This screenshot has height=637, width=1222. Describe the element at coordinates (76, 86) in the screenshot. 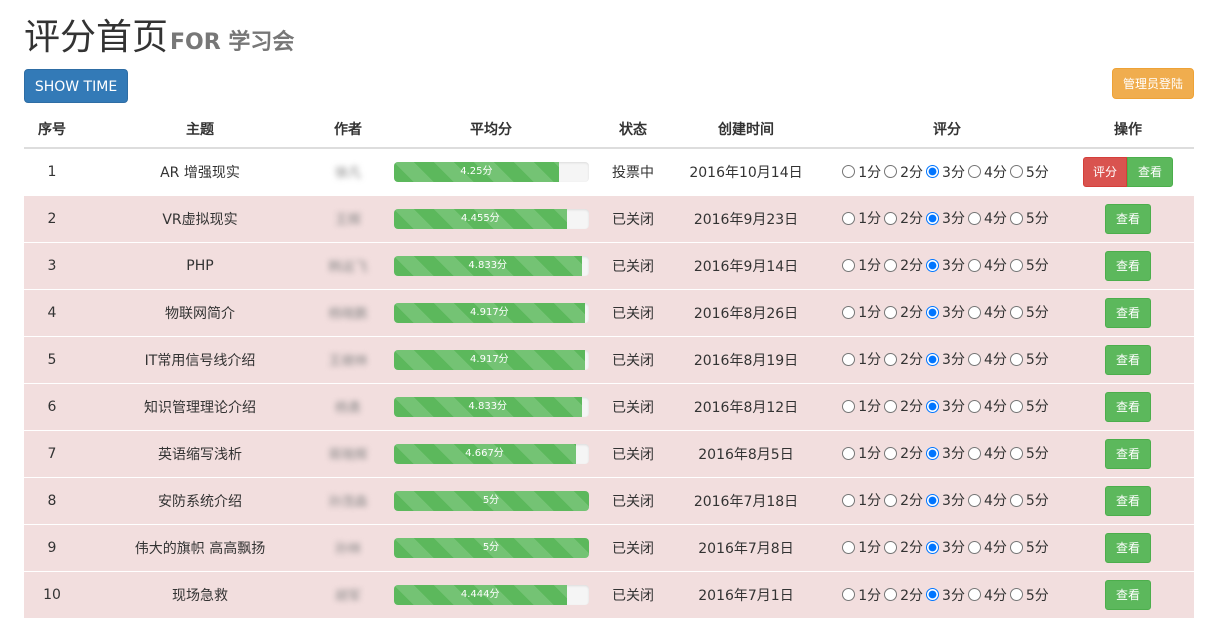

I see `show-time-button: SHOW TIME` at that location.